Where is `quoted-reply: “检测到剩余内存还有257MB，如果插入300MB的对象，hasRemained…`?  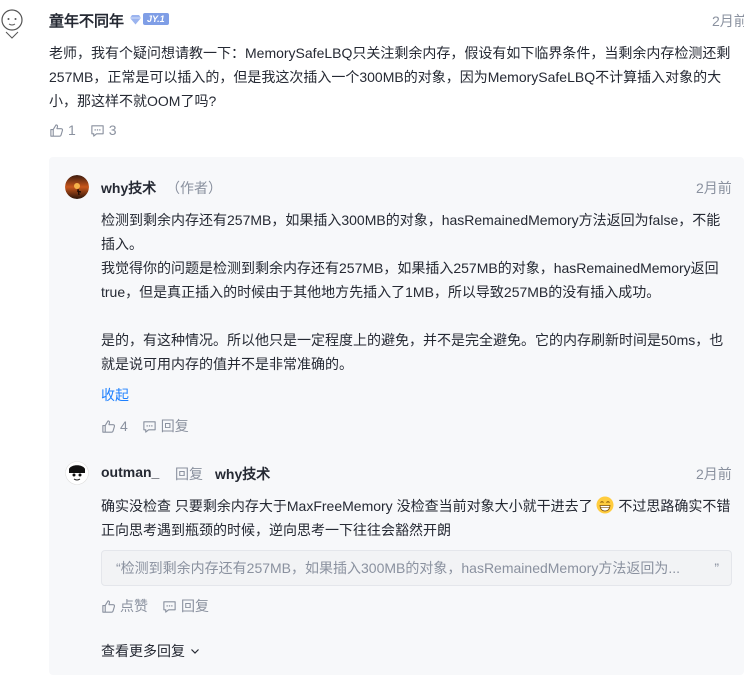
quoted-reply: “检测到剩余内存还有257MB，如果插入300MB的对象，hasRemained… is located at coordinates (416, 568).